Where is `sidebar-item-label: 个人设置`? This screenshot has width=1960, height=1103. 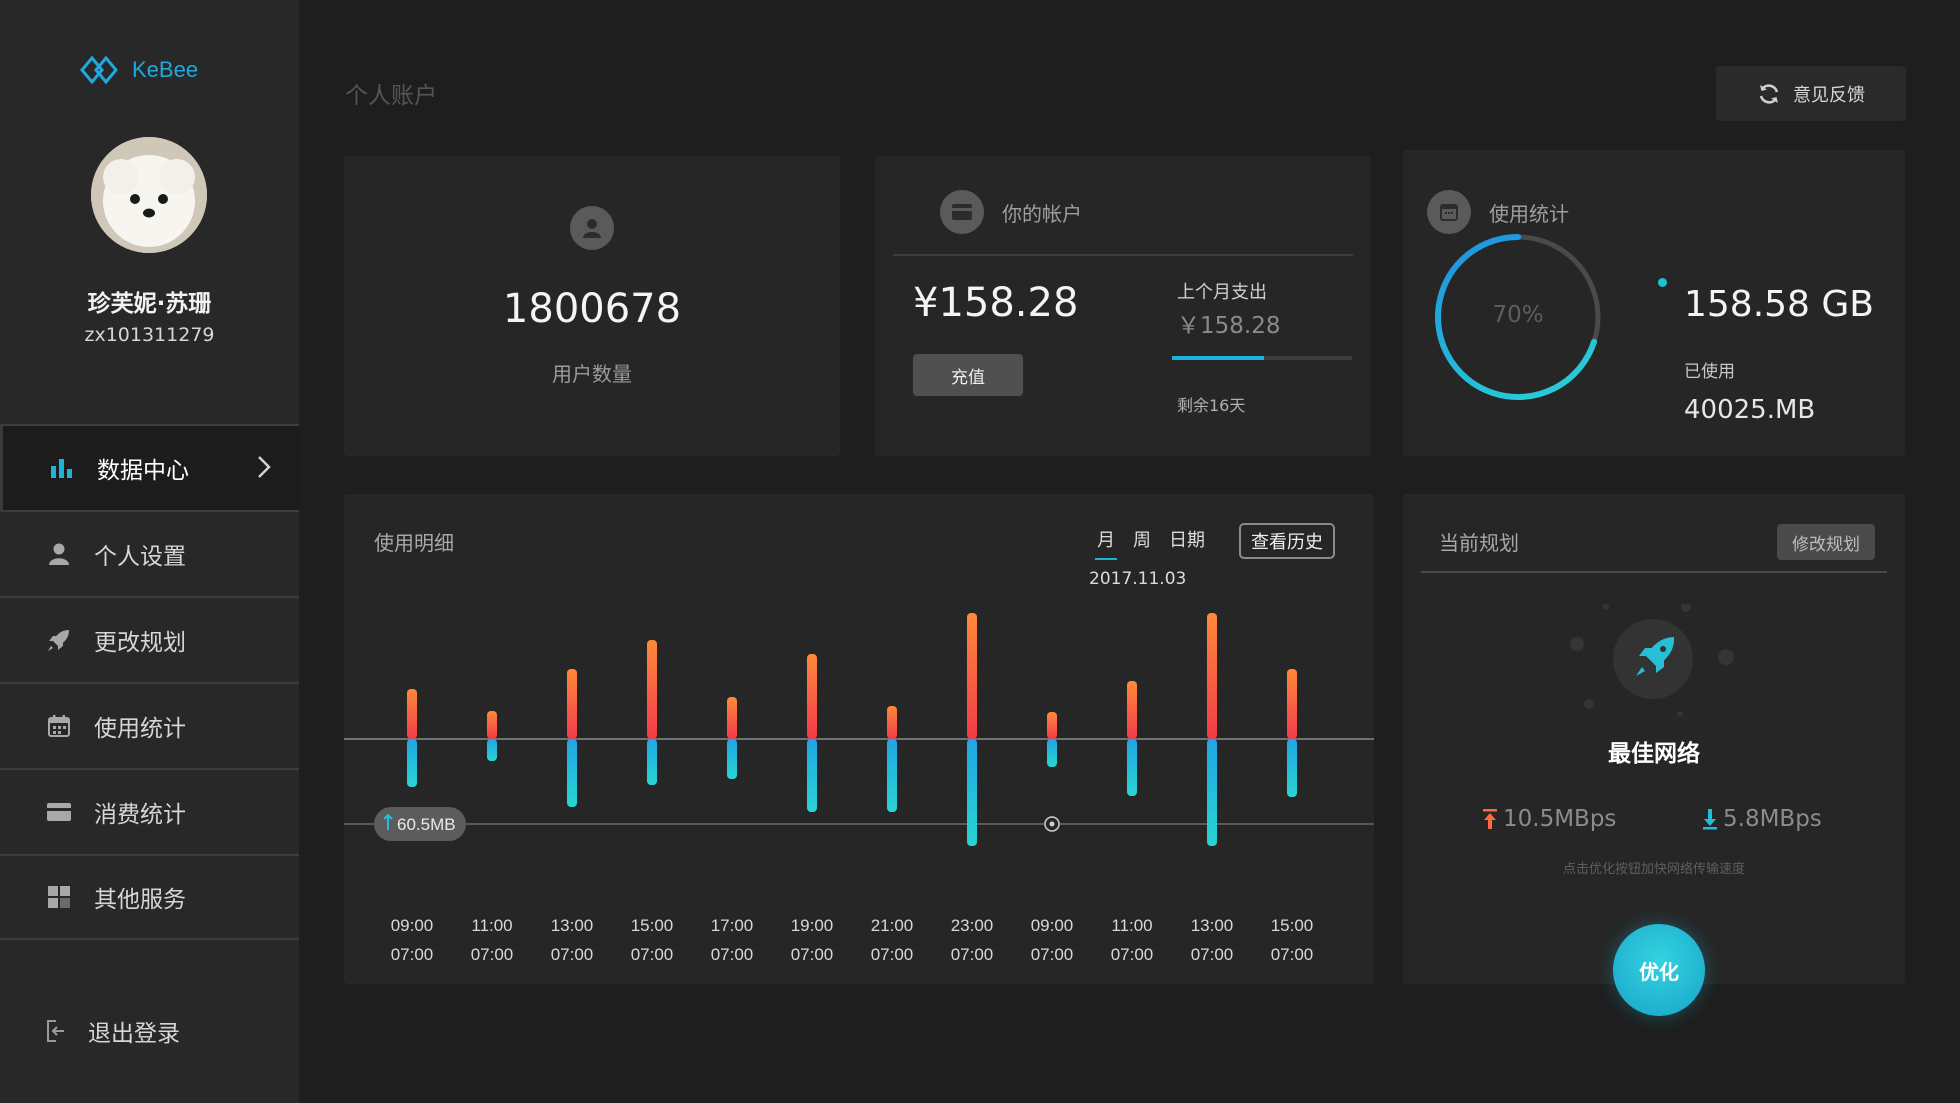 sidebar-item-label: 个人设置 is located at coordinates (140, 557).